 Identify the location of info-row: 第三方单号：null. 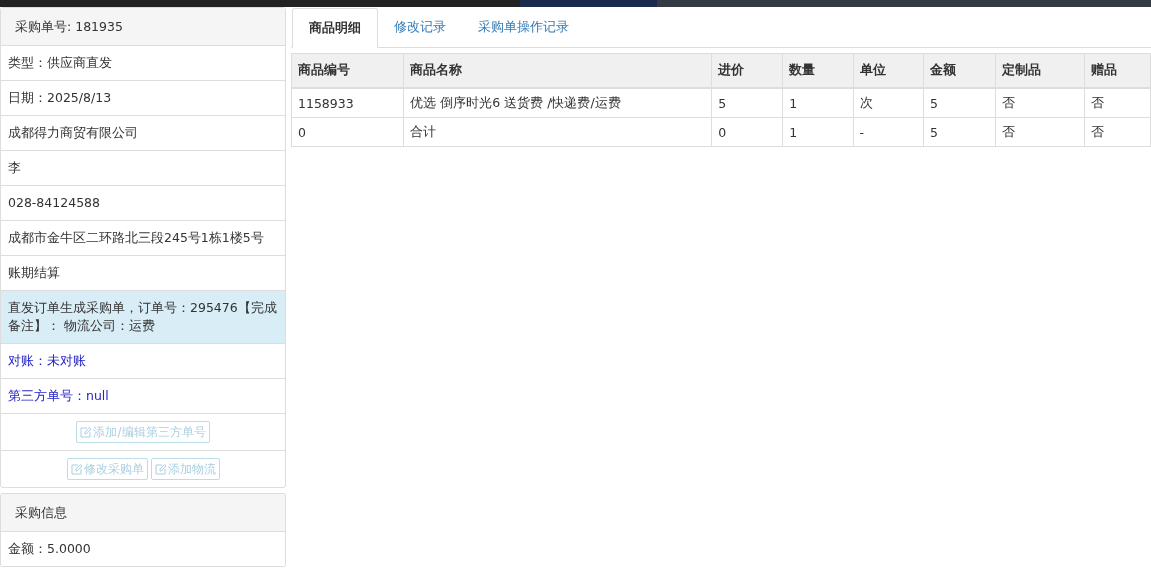
(143, 396).